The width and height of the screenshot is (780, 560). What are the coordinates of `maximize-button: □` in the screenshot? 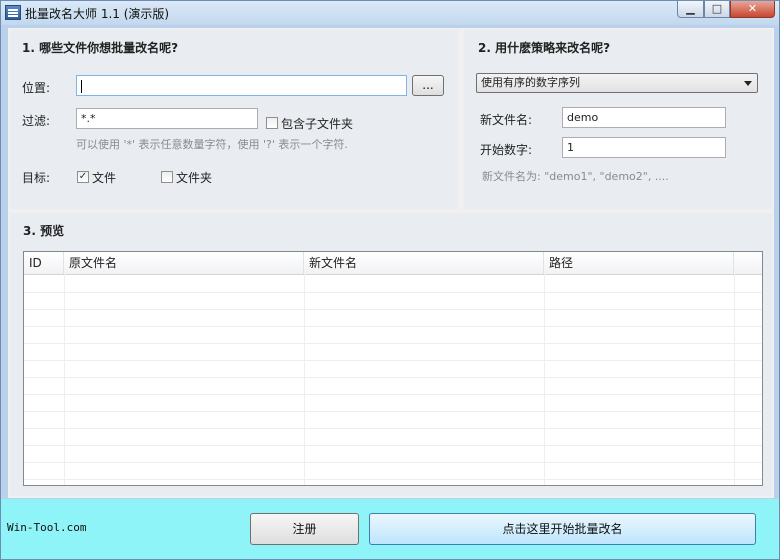 It's located at (717, 9).